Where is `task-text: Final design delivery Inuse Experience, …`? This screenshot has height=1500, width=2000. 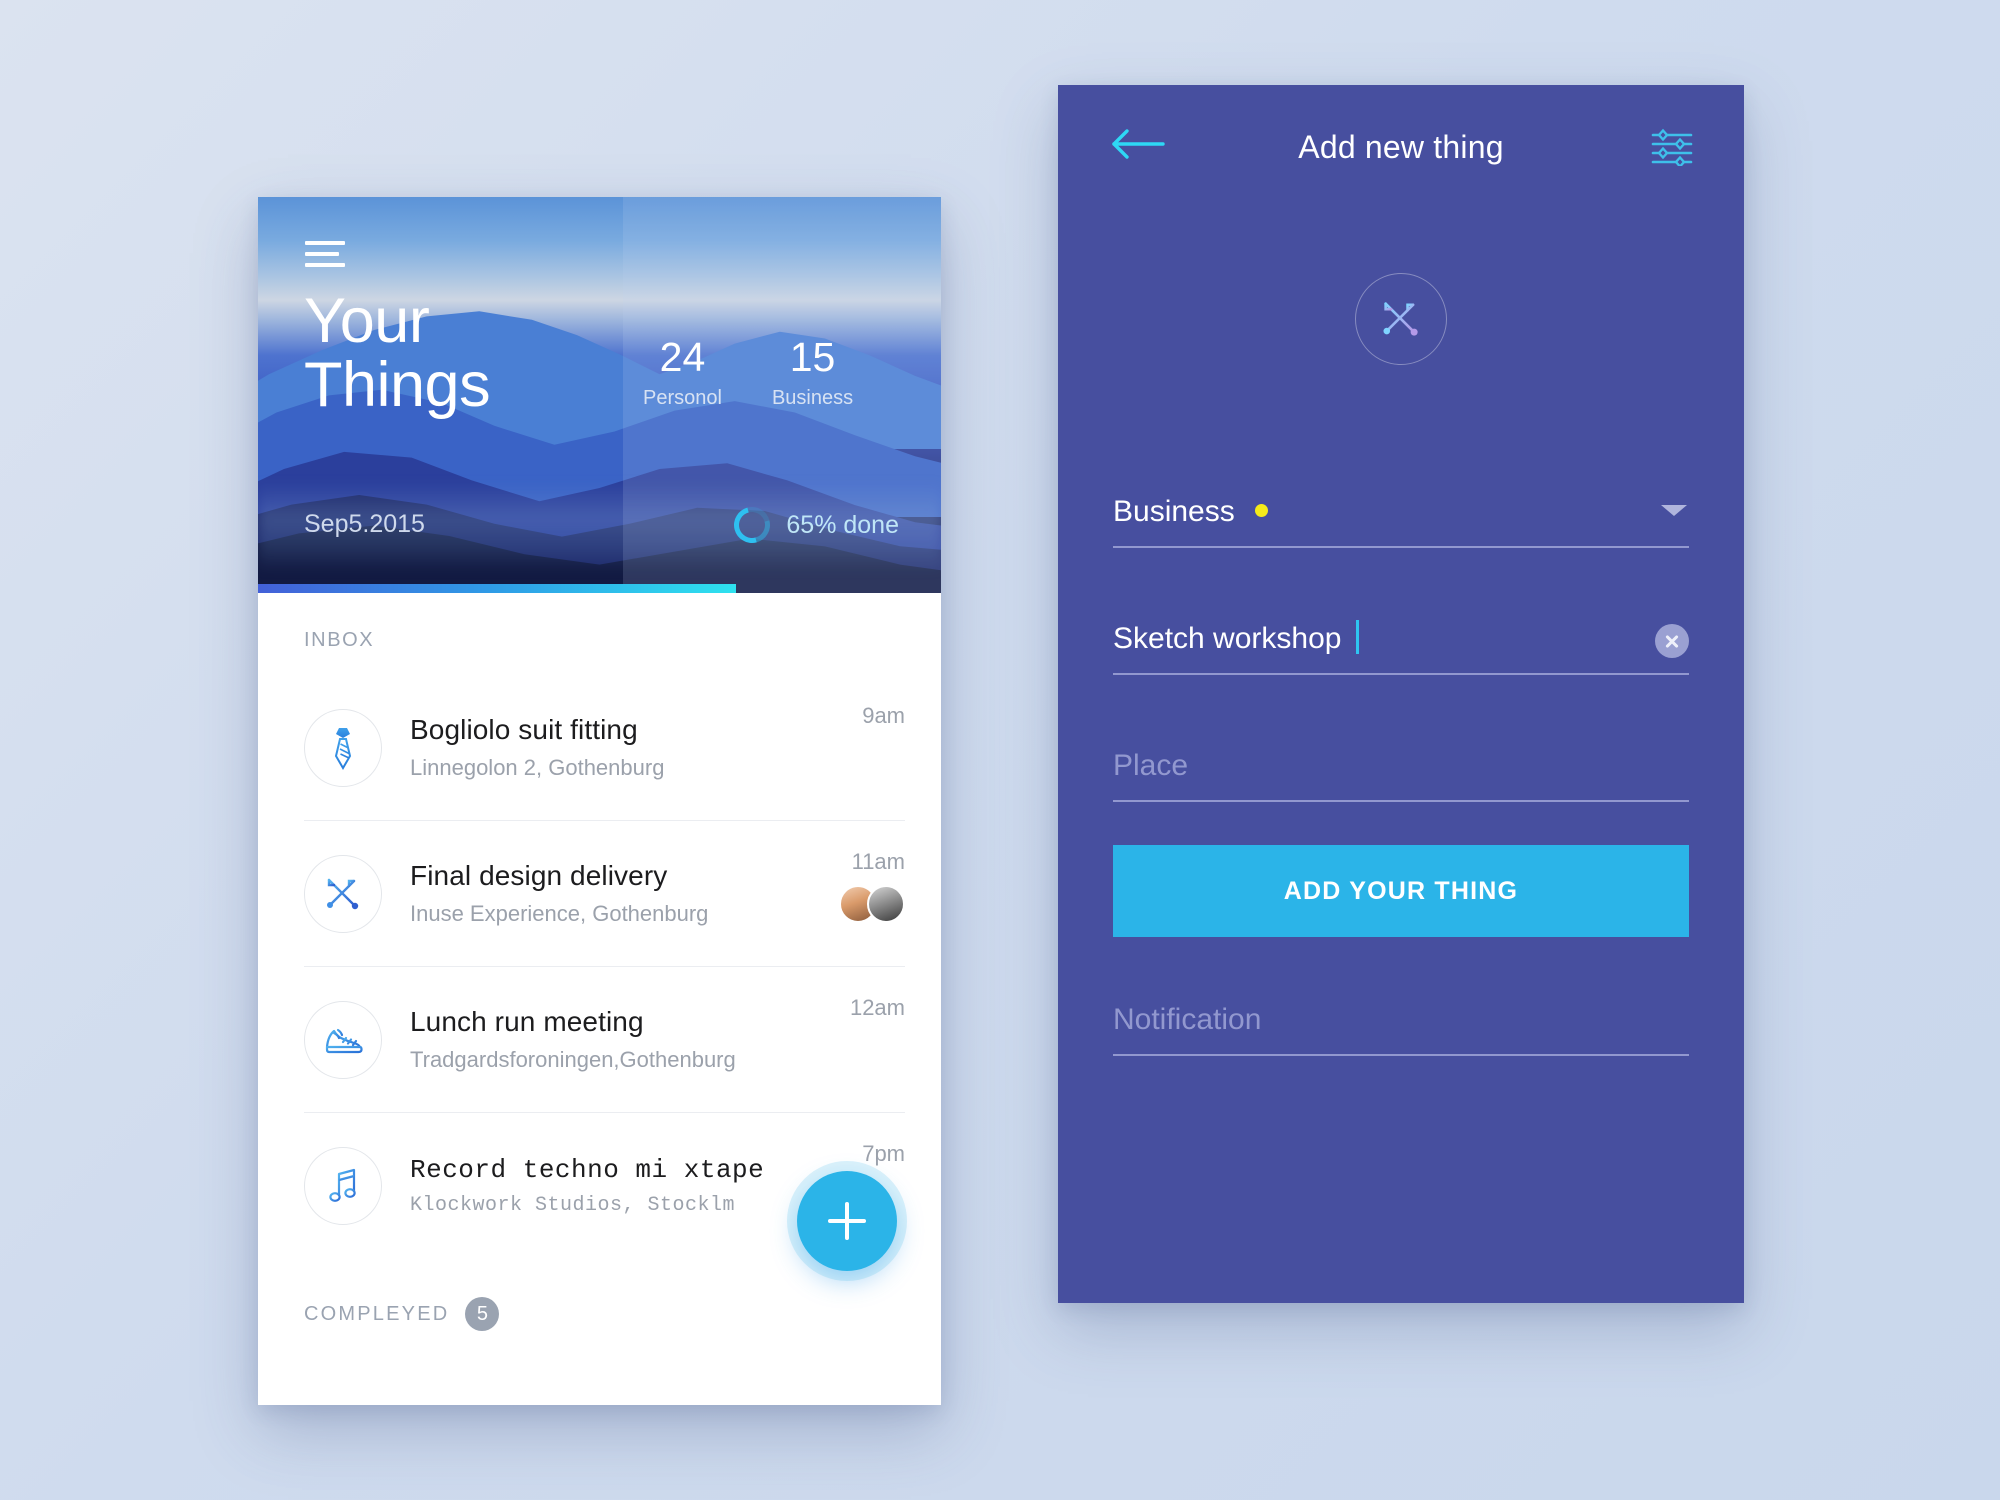 task-text: Final design delivery Inuse Experience, … is located at coordinates (624, 893).